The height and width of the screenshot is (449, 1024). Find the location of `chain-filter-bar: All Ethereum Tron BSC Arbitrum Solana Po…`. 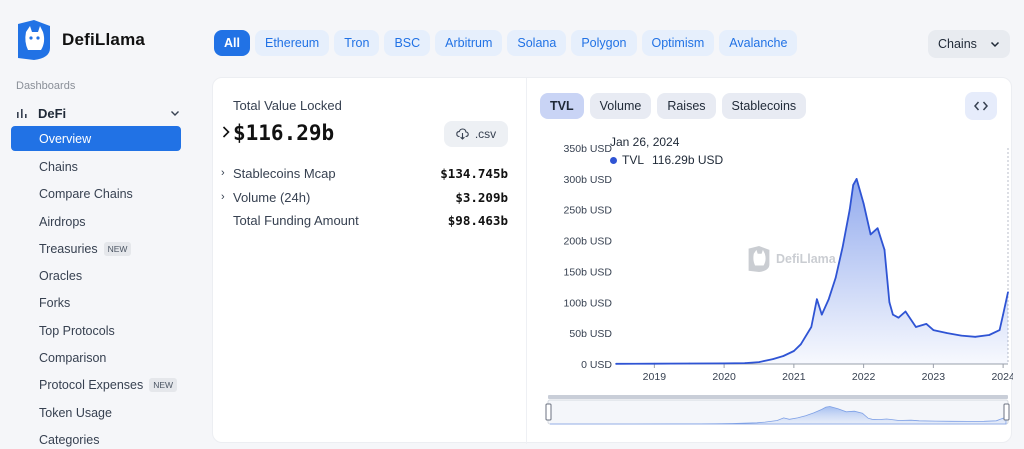

chain-filter-bar: All Ethereum Tron BSC Arbitrum Solana Po… is located at coordinates (506, 43).